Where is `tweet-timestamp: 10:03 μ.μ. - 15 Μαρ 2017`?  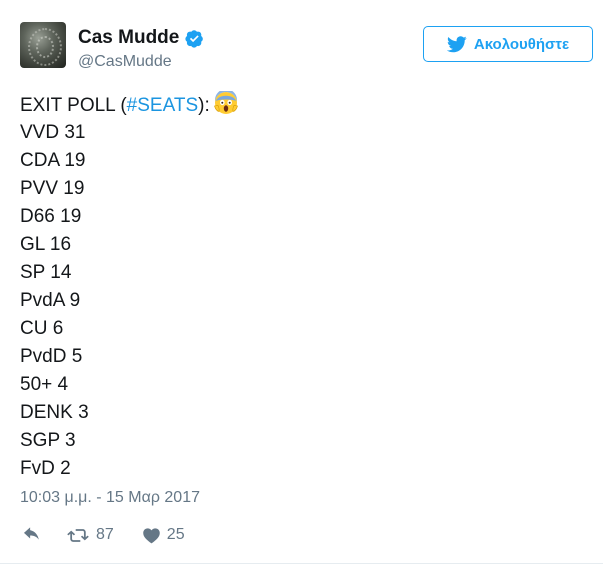
tweet-timestamp: 10:03 μ.μ. - 15 Μαρ 2017 is located at coordinates (110, 498).